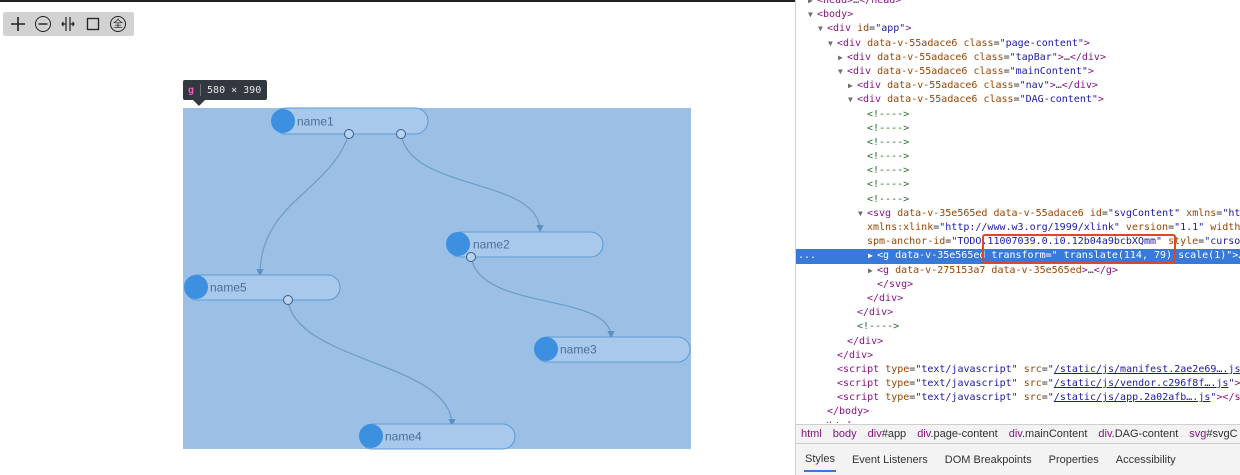  I want to click on dom-node-markup: <div data-v-55adace6 class="nav">…</div>, so click(977, 86).